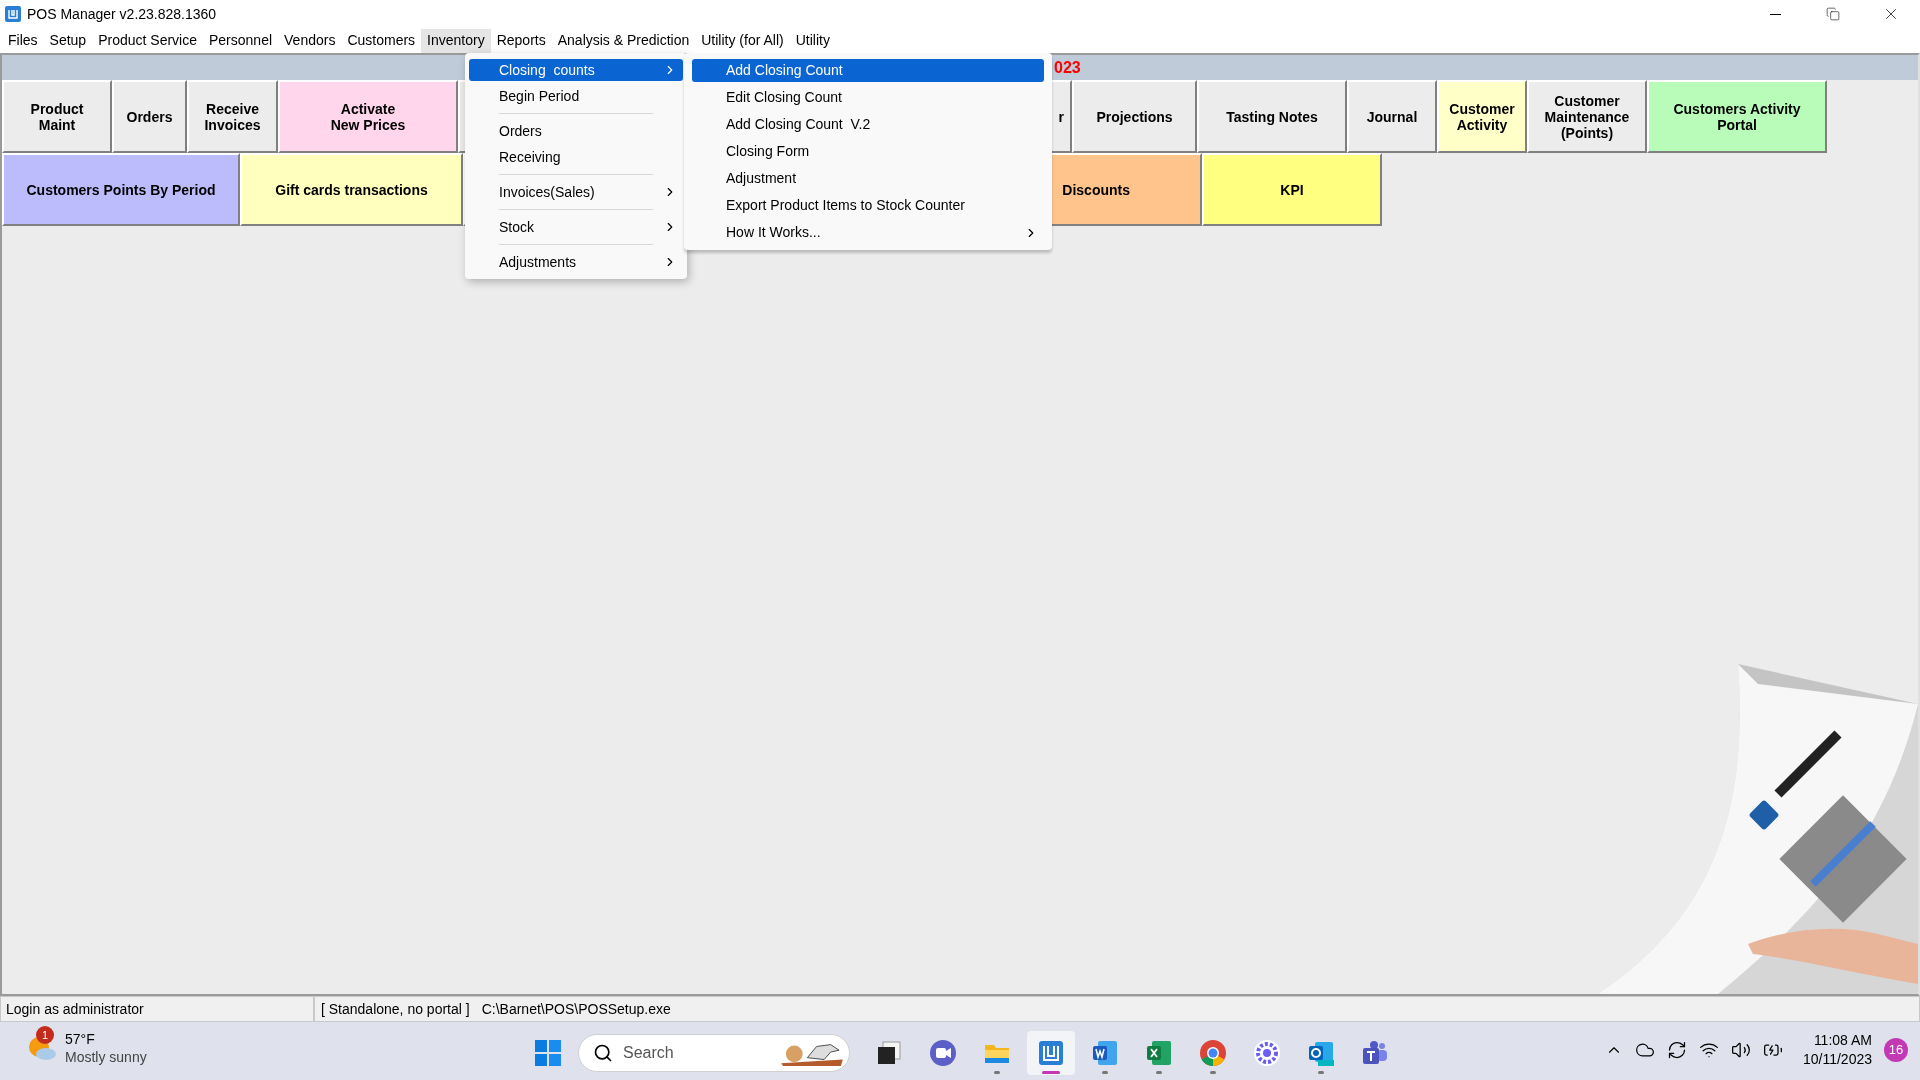 The image size is (1920, 1080). Describe the element at coordinates (576, 96) in the screenshot. I see `menu-item: Begin Period` at that location.